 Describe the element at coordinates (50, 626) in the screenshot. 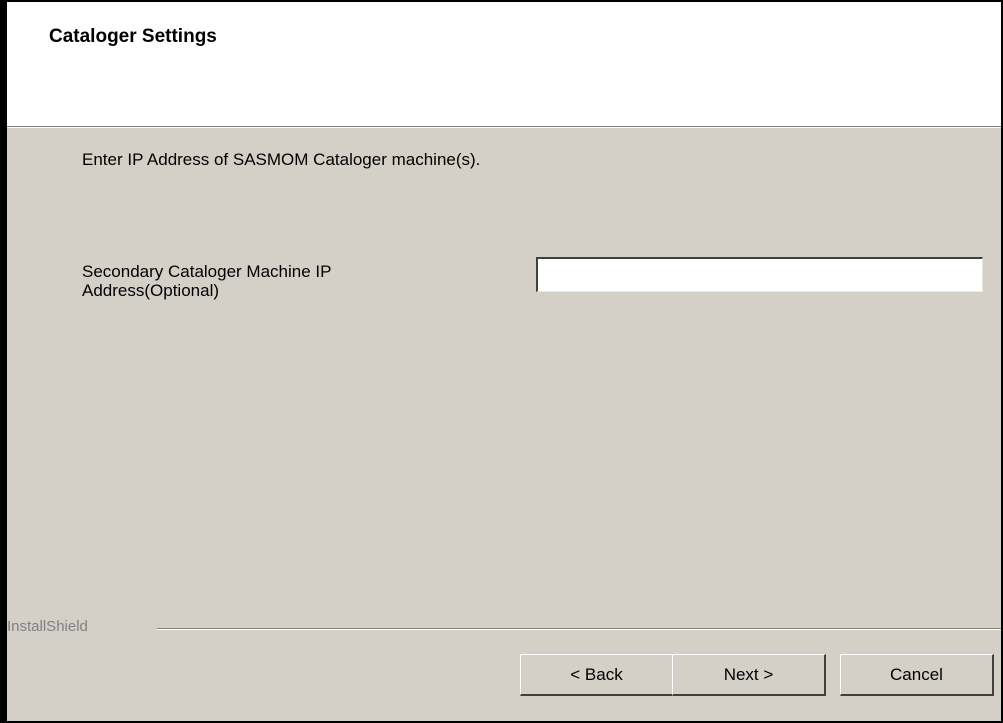

I see `installshield-brand: InstallShield` at that location.